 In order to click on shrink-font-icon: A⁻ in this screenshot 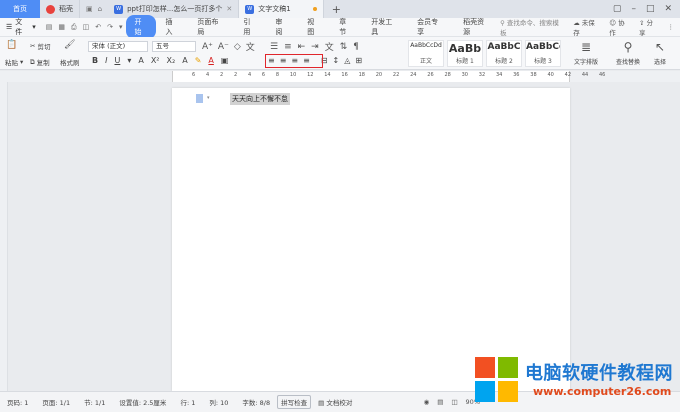, I will do `click(223, 47)`.